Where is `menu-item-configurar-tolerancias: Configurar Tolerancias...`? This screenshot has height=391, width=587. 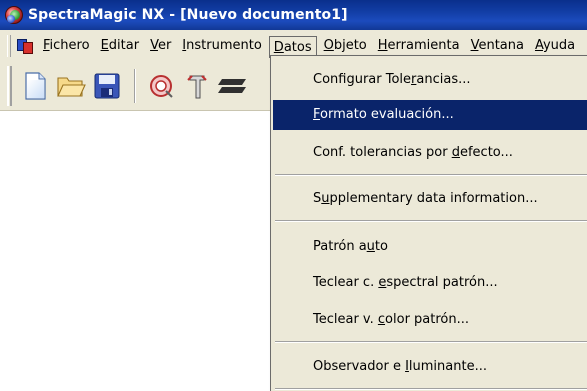 menu-item-configurar-tolerancias: Configurar Tolerancias... is located at coordinates (430, 80).